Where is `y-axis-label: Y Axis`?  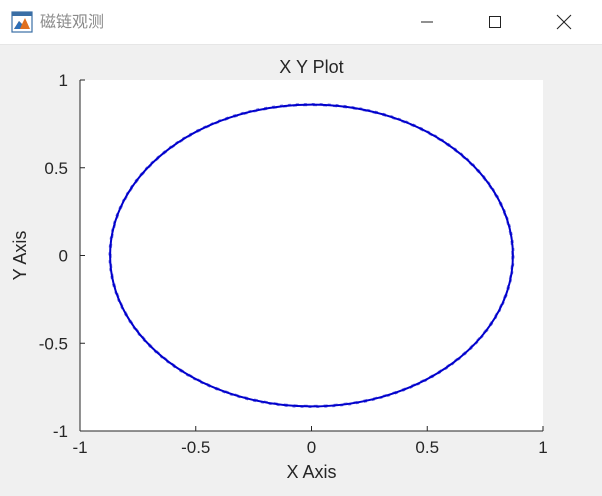
y-axis-label: Y Axis is located at coordinates (20, 256).